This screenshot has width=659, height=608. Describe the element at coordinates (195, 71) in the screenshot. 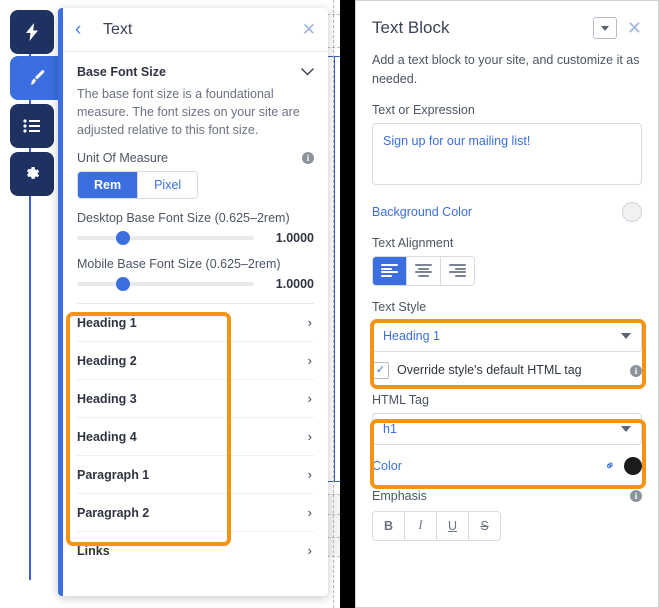

I see `base-font-size-section-header: Base Font Size` at that location.